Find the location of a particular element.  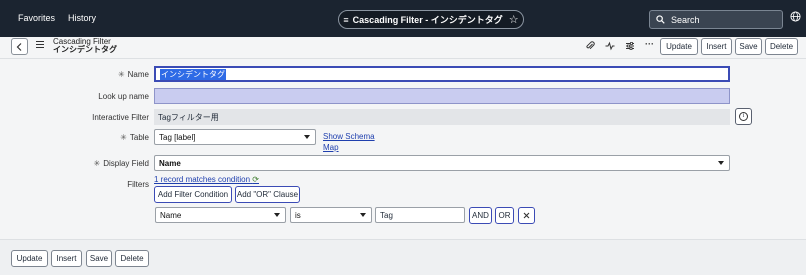

condition-operator-select: is is located at coordinates (331, 215).